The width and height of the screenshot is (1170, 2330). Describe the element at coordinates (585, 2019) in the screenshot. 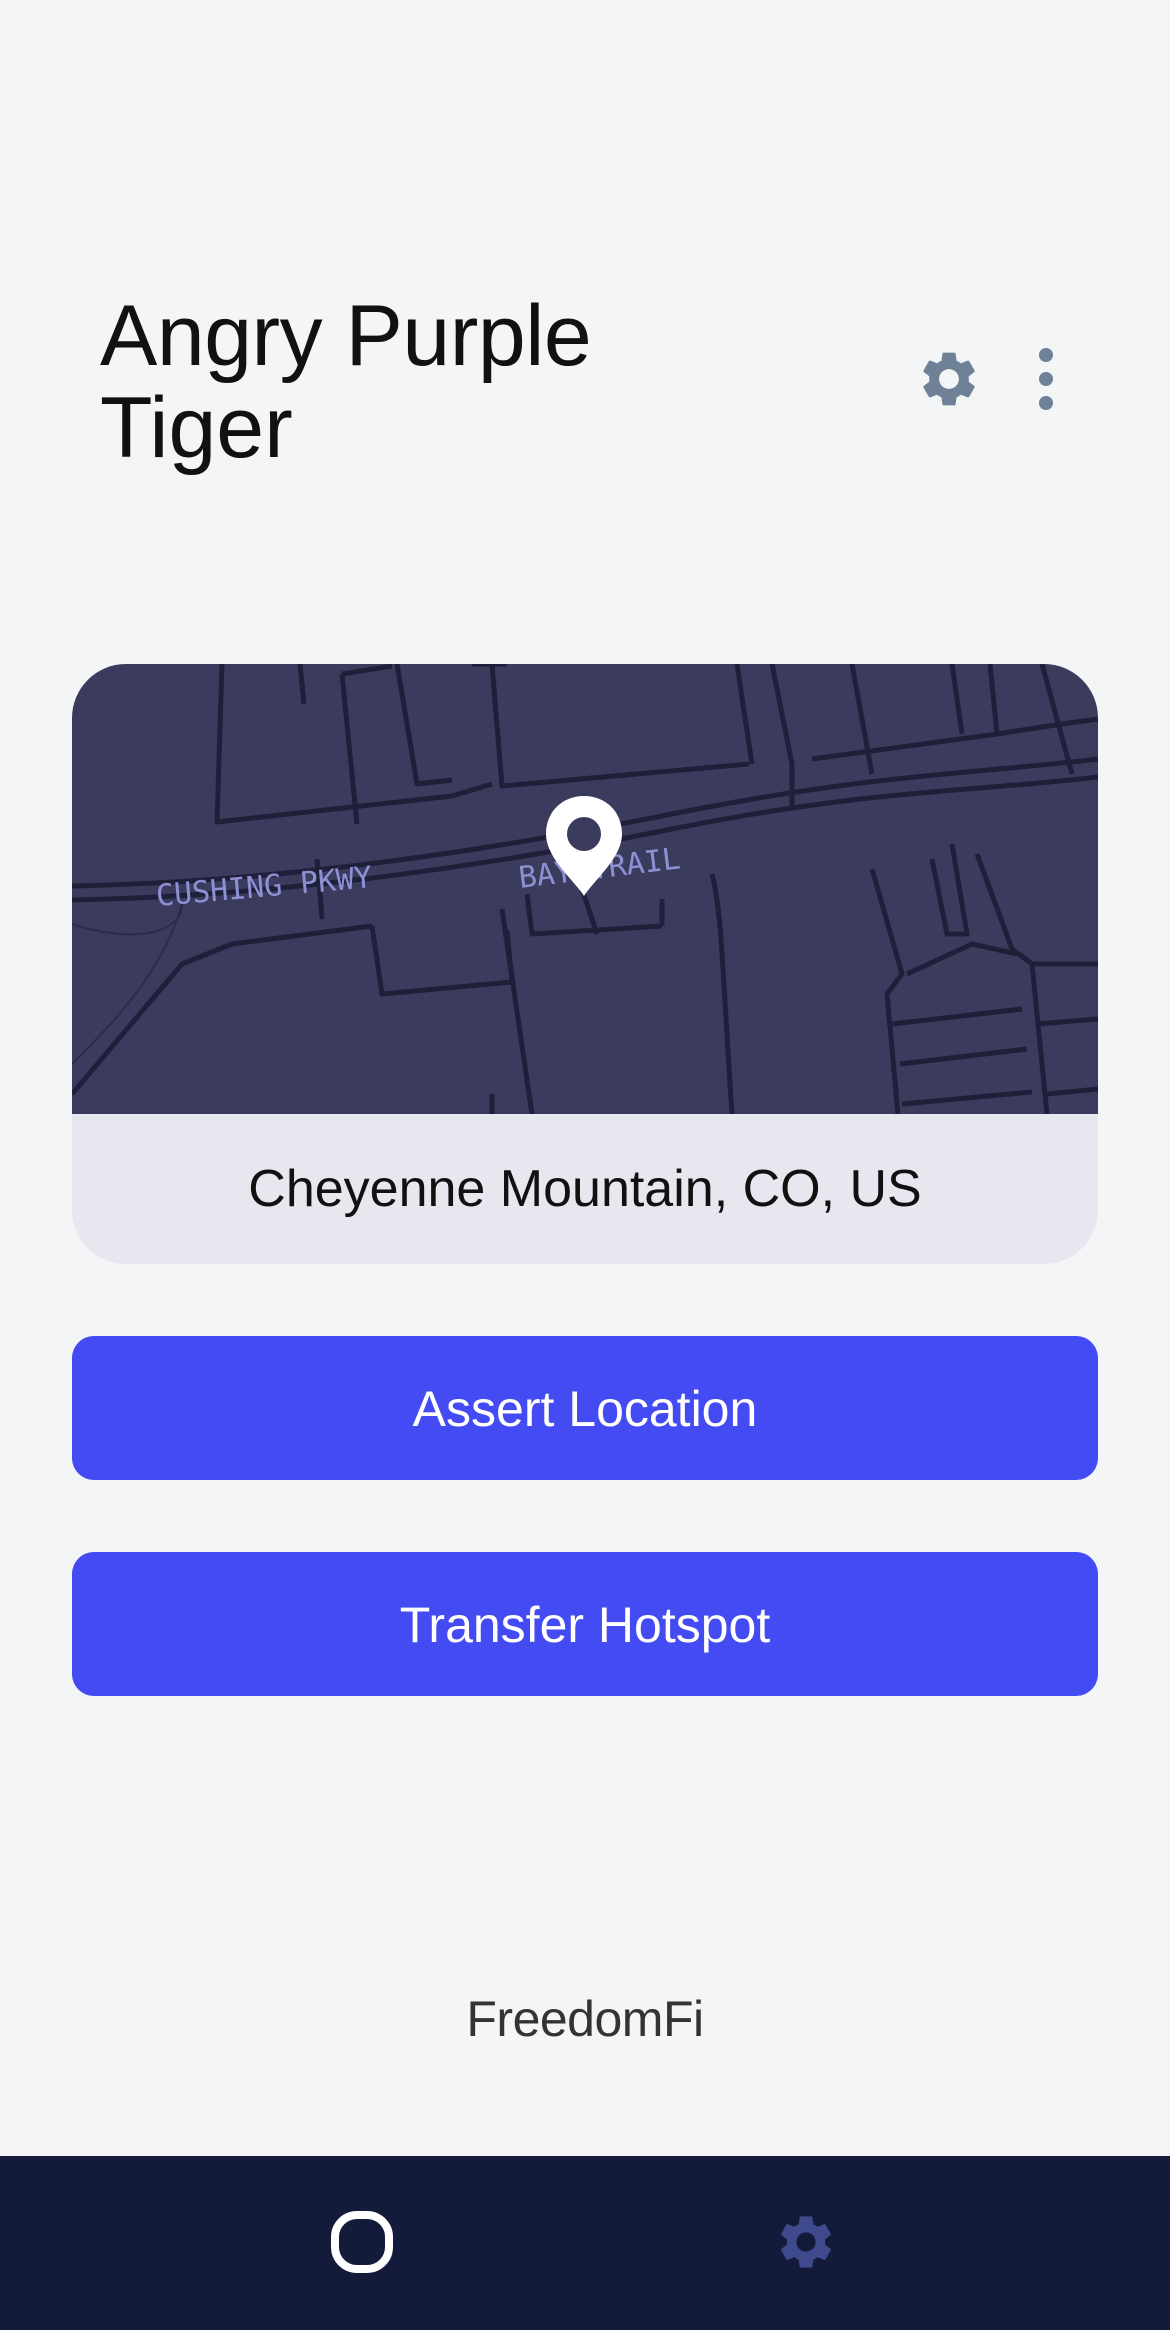

I see `brand-label: FreedomFi` at that location.